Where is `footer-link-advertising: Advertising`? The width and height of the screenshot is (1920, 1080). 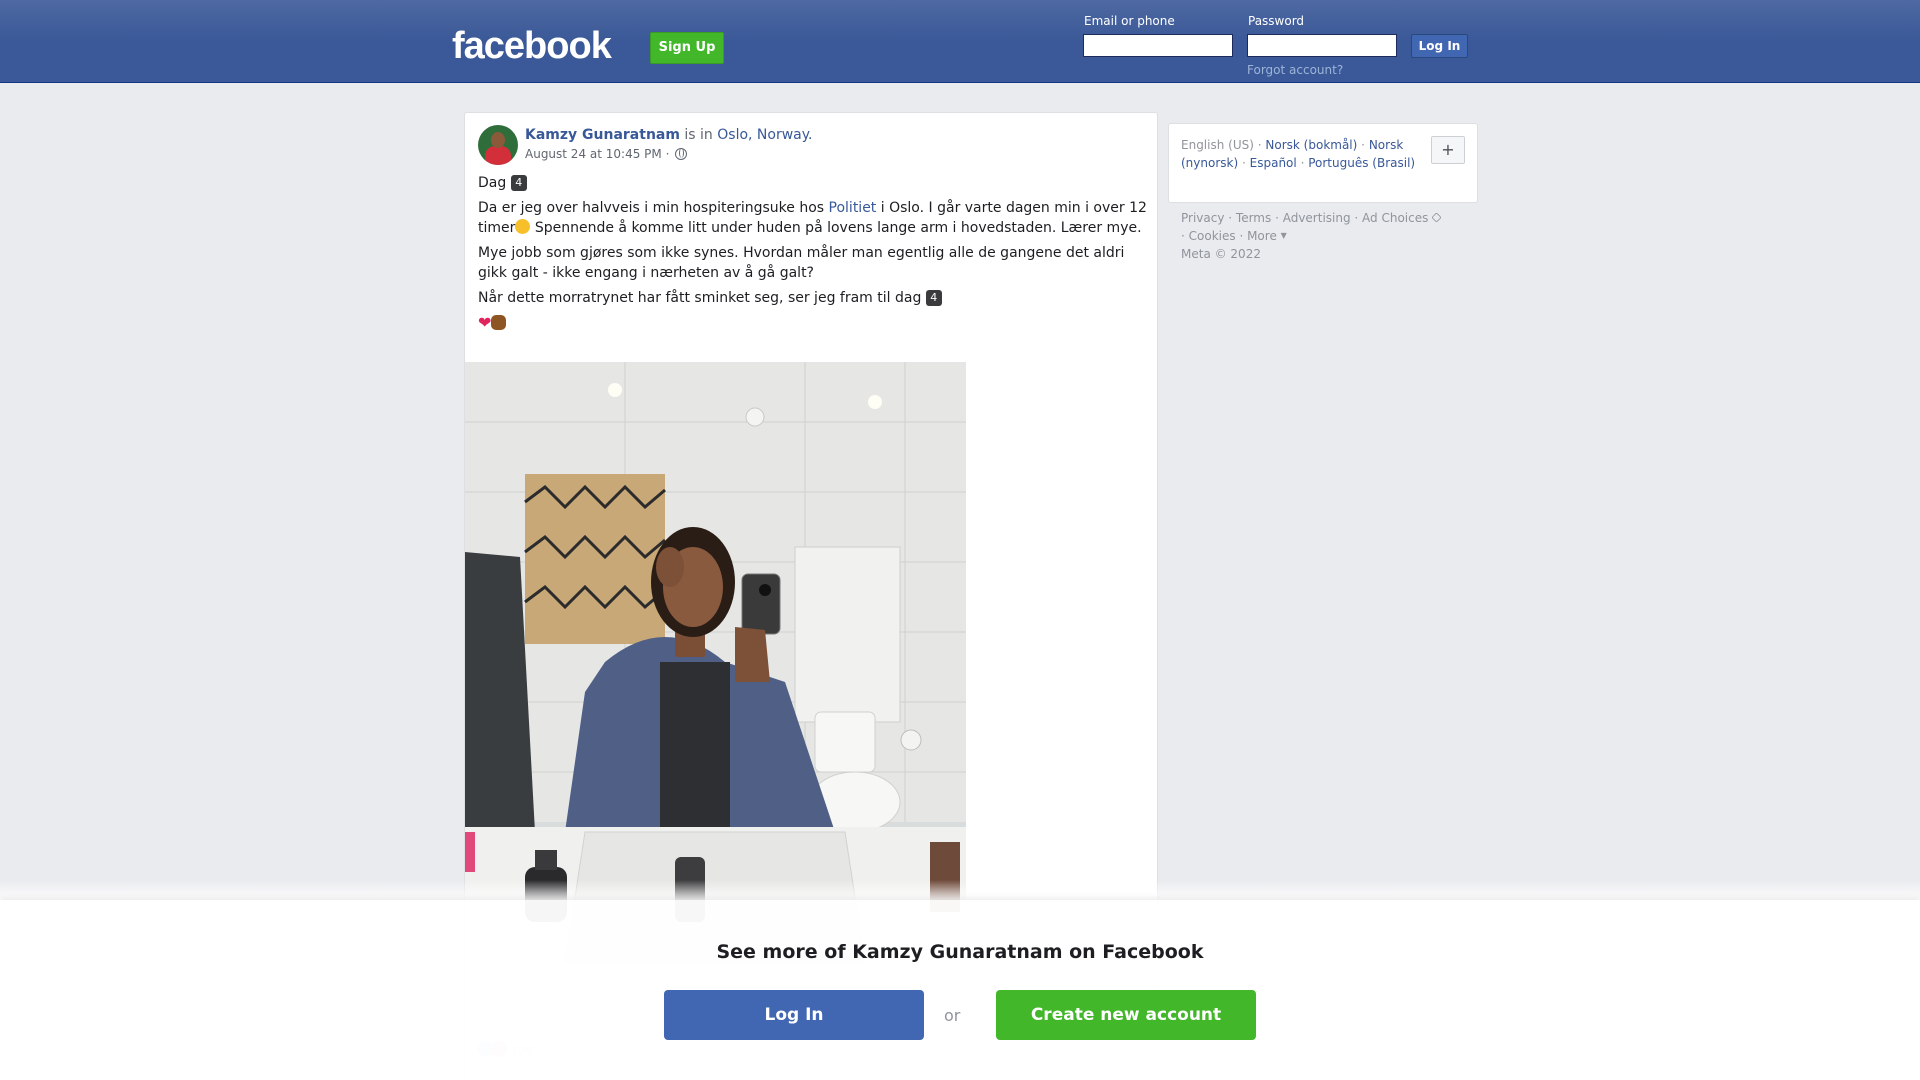 footer-link-advertising: Advertising is located at coordinates (1317, 218).